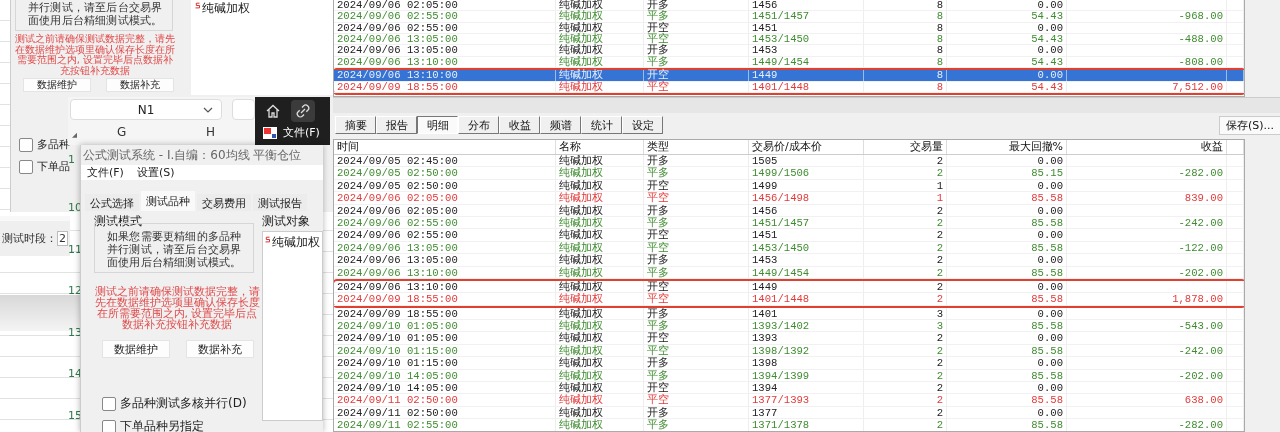 The width and height of the screenshot is (1280, 432). Describe the element at coordinates (789, 351) in the screenshot. I see `table-row: 2024/09/10 01:15:00 纯碱加权 平空 1398/1392 2 85.58 -242.00` at that location.